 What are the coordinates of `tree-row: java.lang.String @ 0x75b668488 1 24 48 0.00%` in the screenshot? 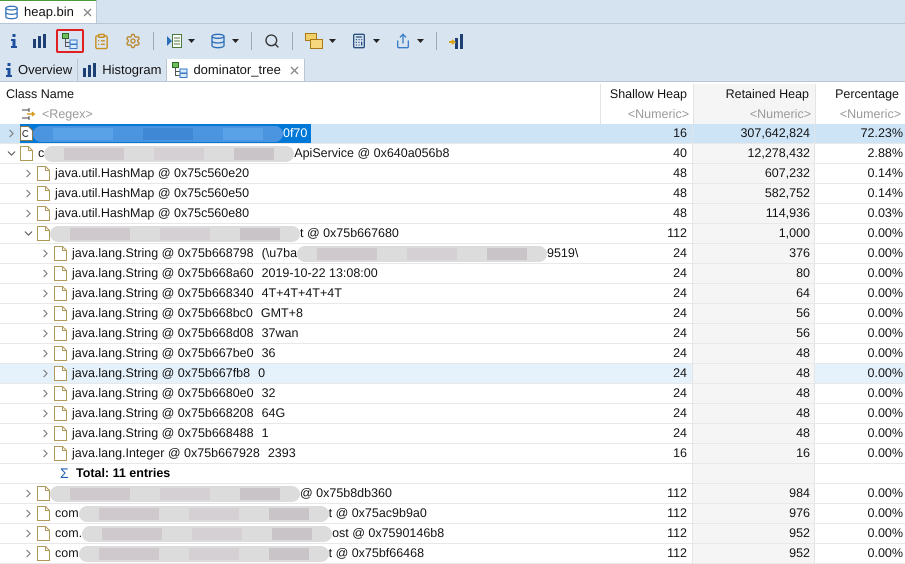 It's located at (452, 434).